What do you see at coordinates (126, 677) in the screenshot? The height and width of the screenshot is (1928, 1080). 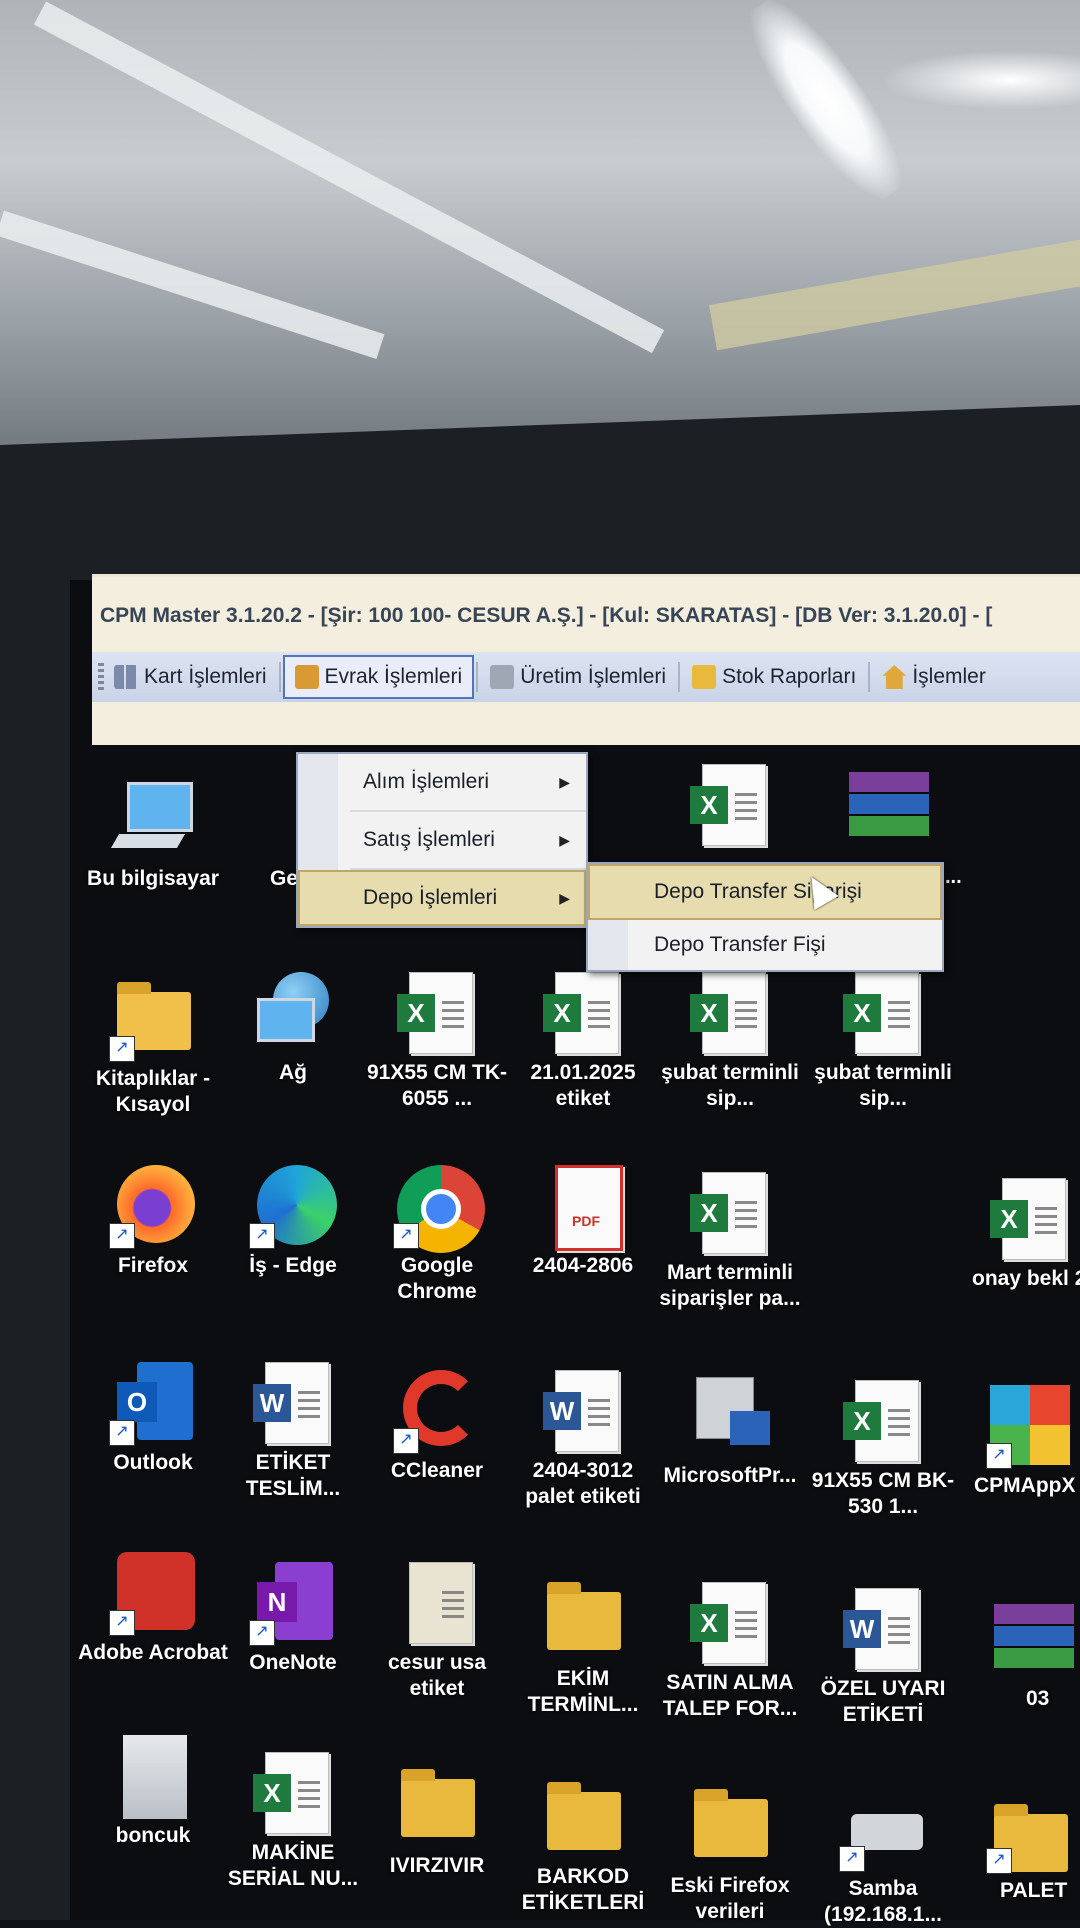 I see `grid-icon` at bounding box center [126, 677].